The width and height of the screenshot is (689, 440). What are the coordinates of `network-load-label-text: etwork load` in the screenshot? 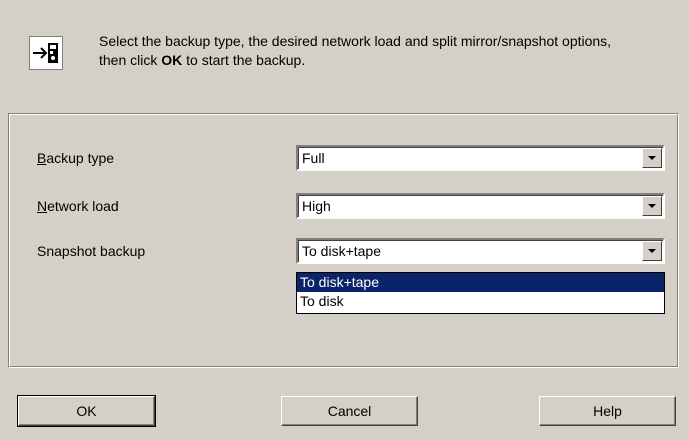 It's located at (83, 206).